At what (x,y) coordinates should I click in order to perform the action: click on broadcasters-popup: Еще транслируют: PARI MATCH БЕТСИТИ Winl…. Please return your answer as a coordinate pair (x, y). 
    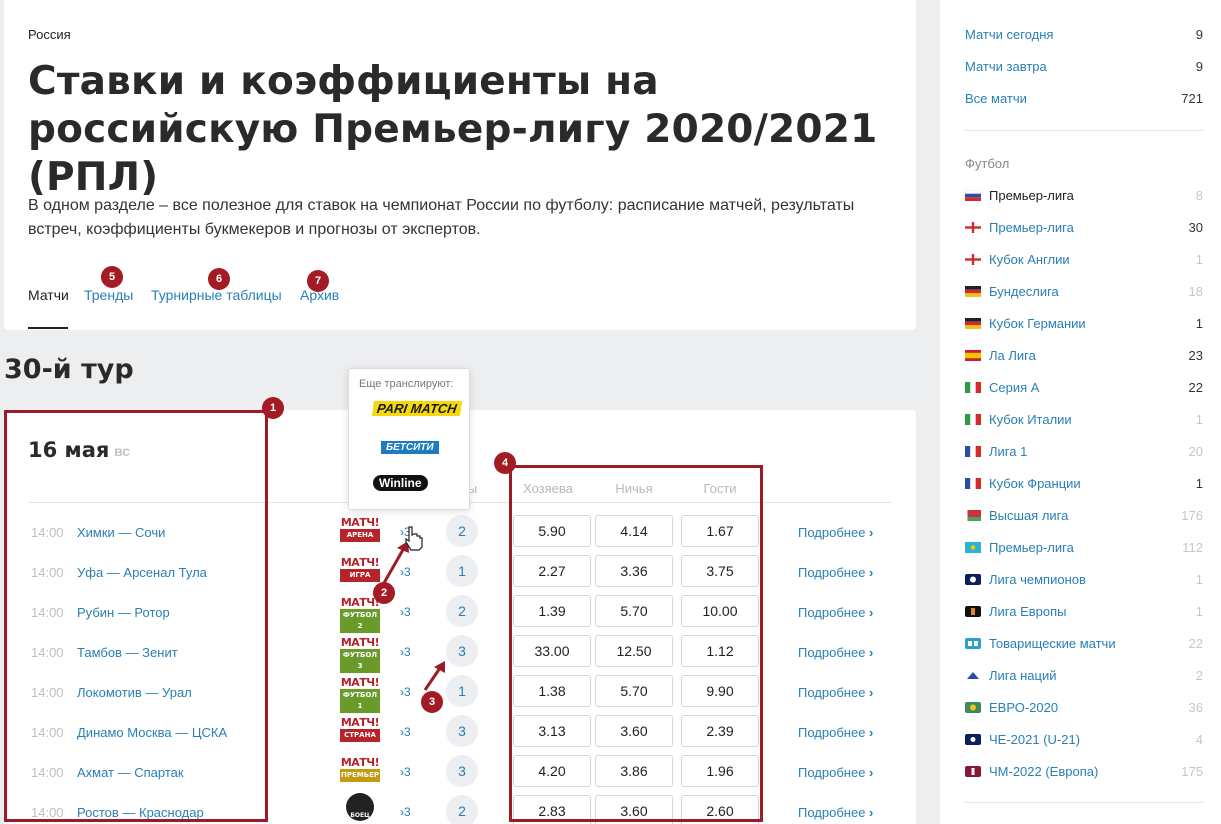
    Looking at the image, I should click on (409, 439).